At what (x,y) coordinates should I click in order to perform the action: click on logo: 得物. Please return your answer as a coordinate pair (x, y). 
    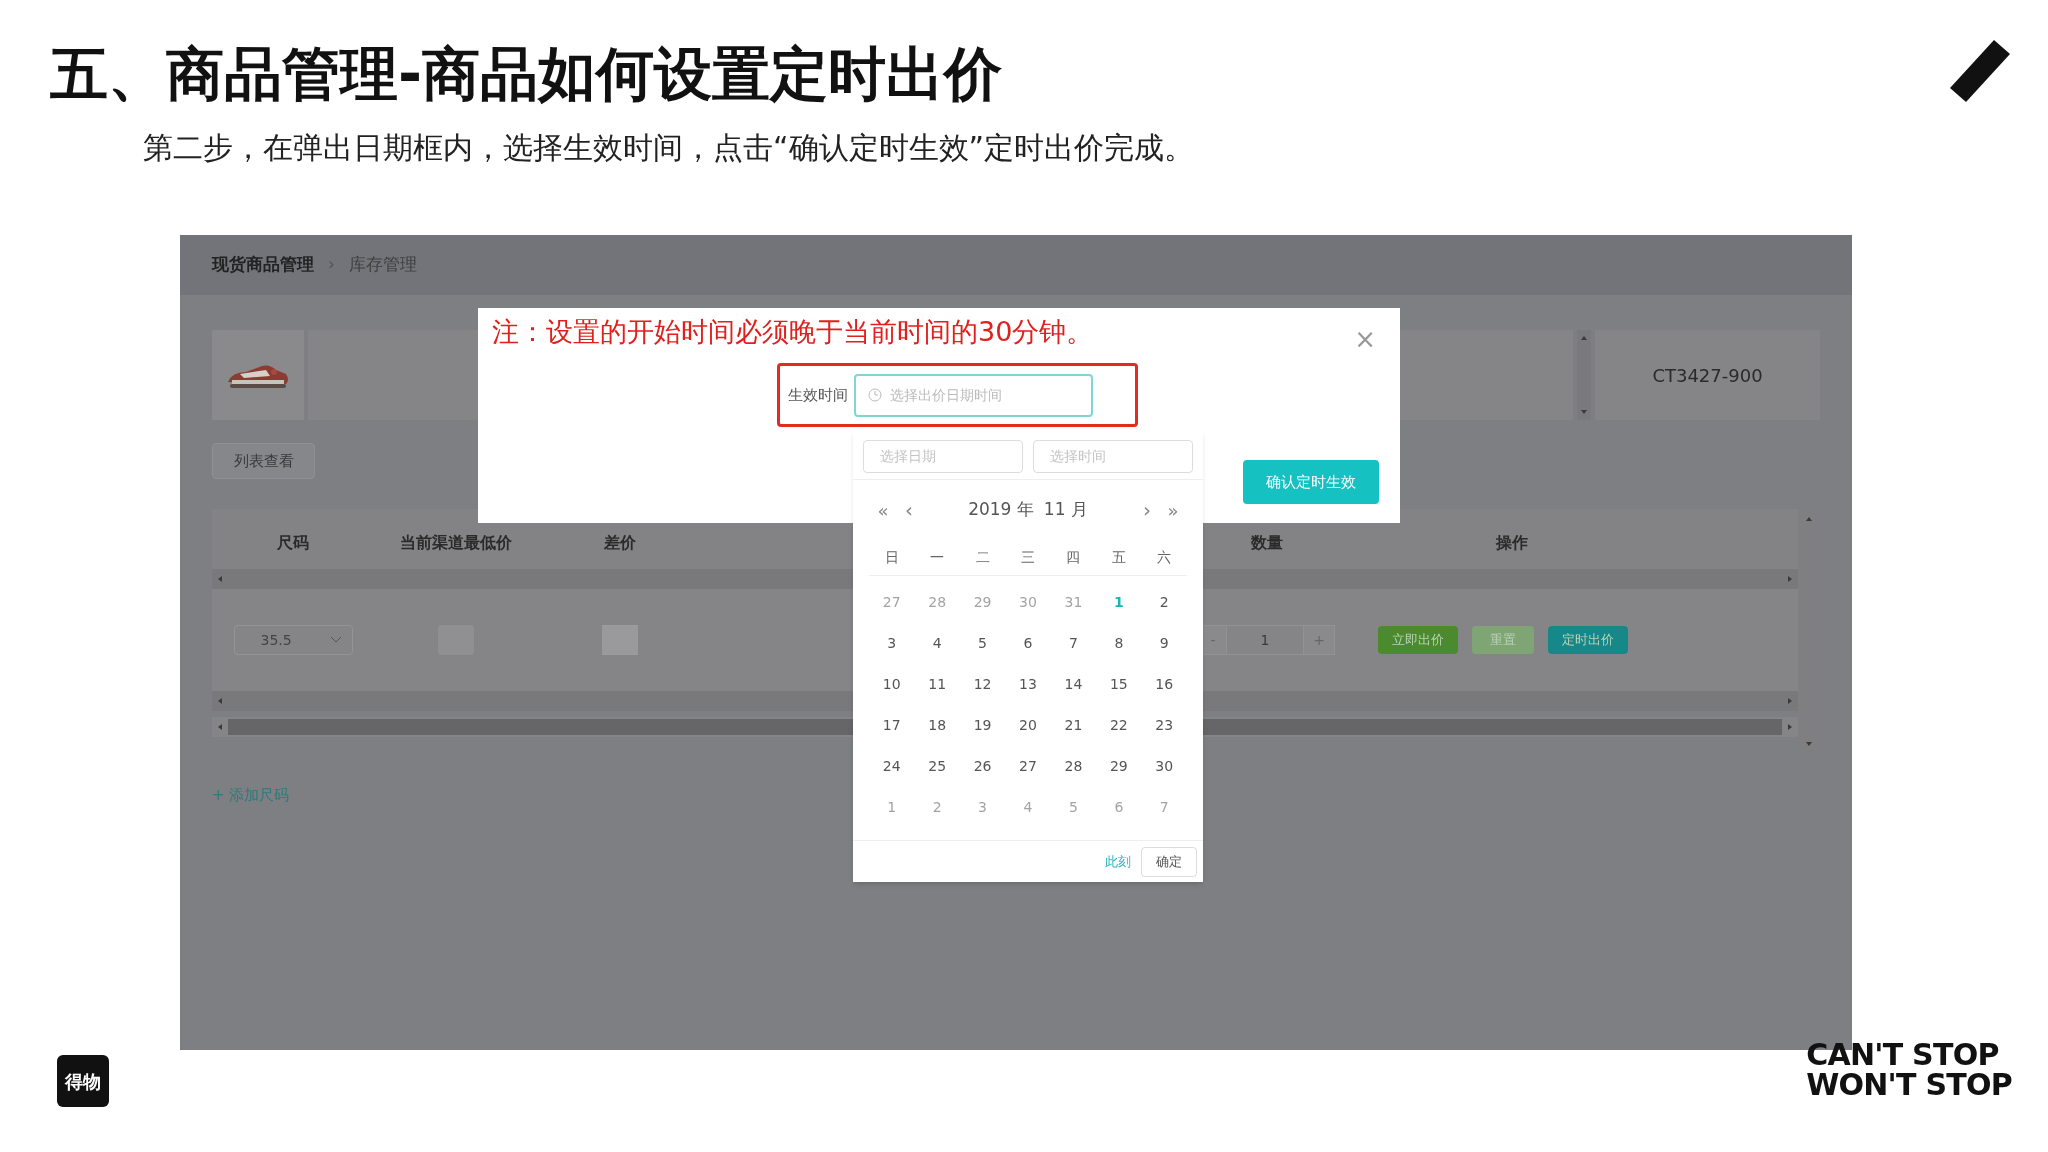
    Looking at the image, I should click on (83, 1081).